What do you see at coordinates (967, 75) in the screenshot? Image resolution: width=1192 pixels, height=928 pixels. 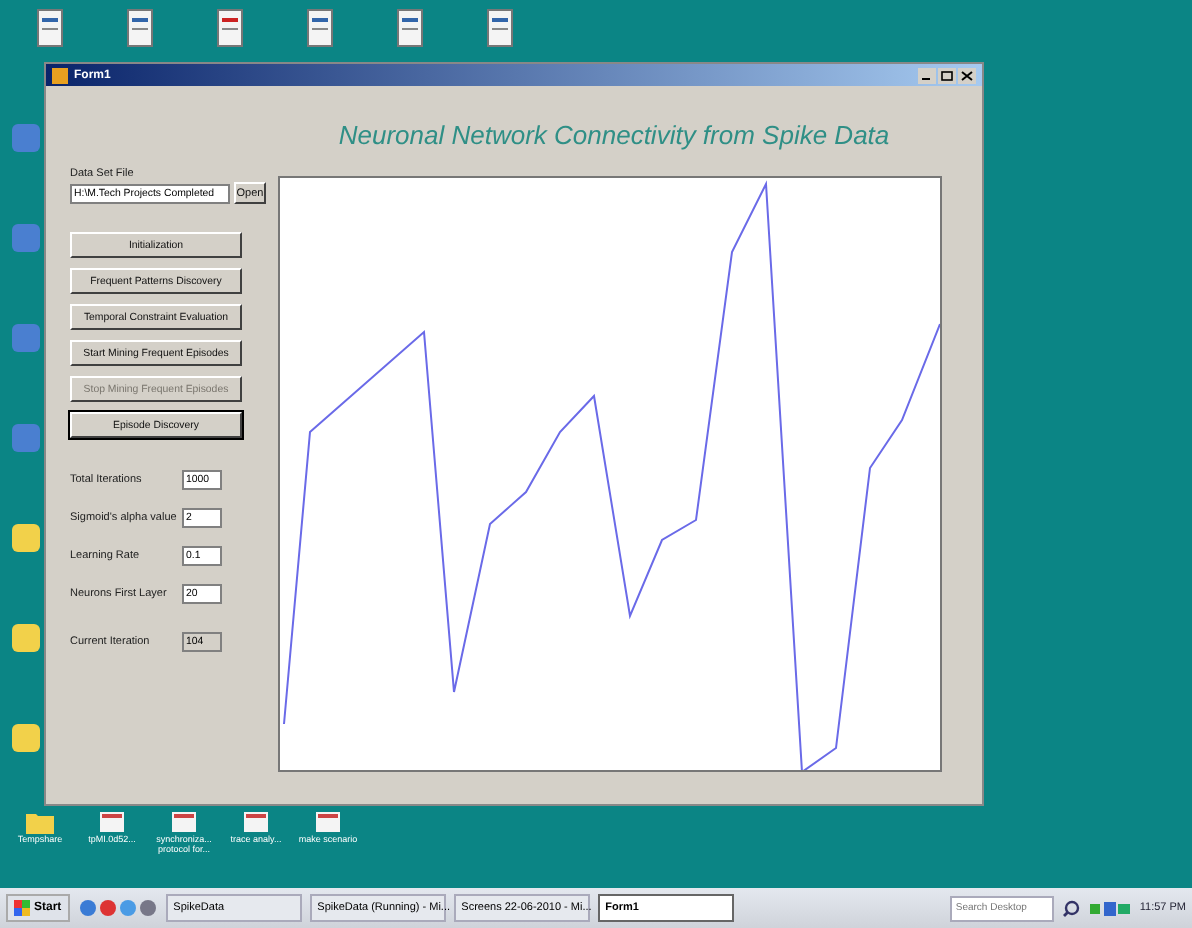 I see `close-icon` at bounding box center [967, 75].